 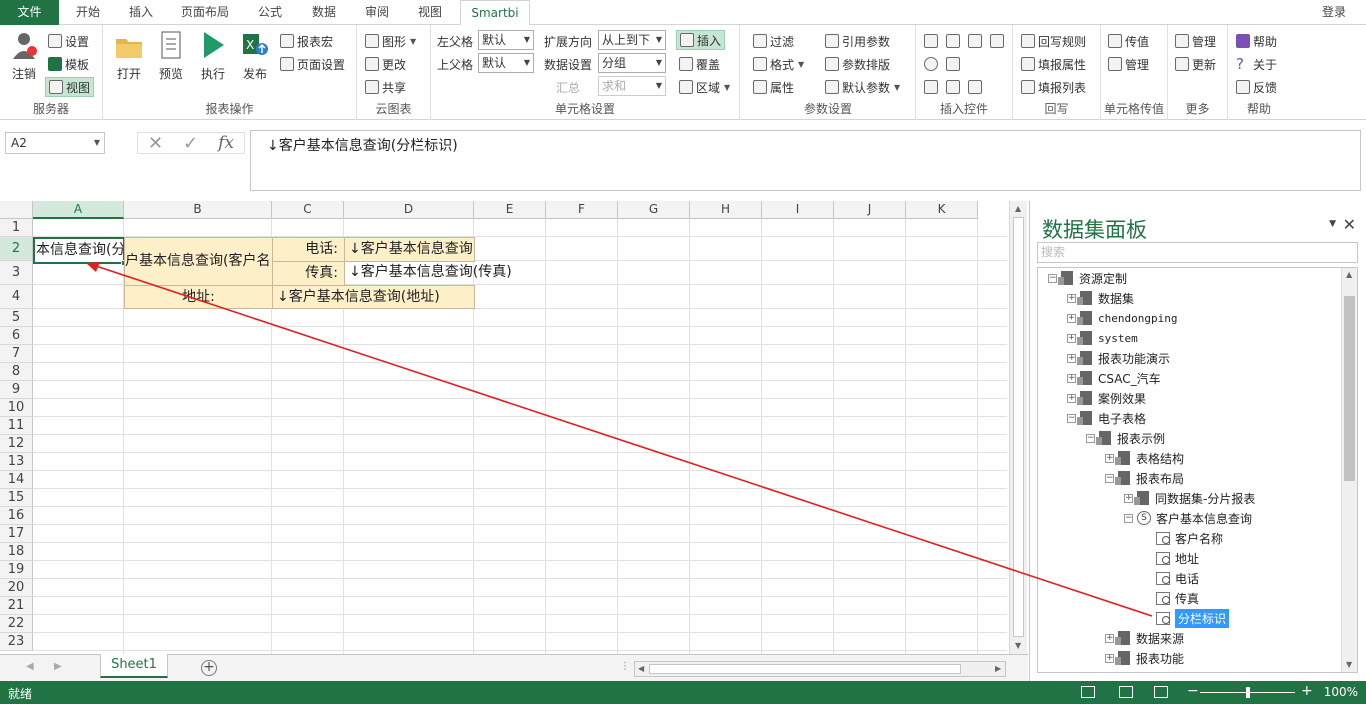 I want to click on row-header-4: 4, so click(x=16, y=297).